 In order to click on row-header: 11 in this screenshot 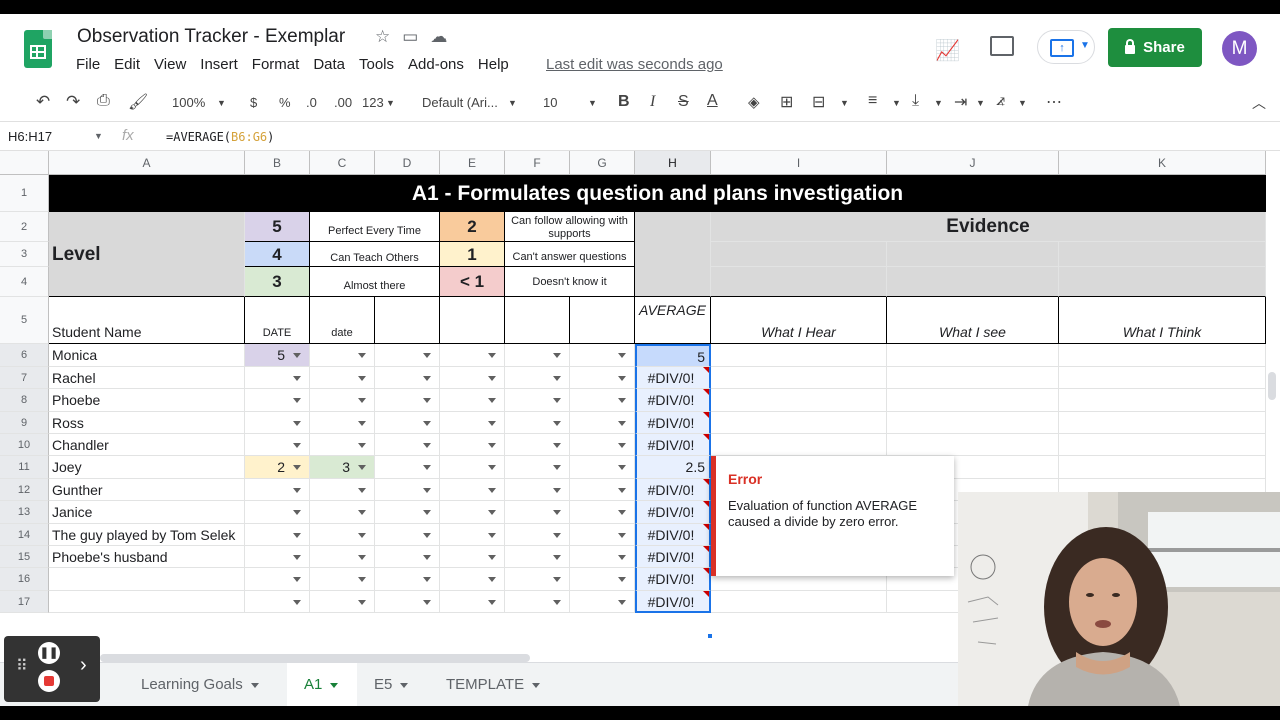, I will do `click(24, 467)`.